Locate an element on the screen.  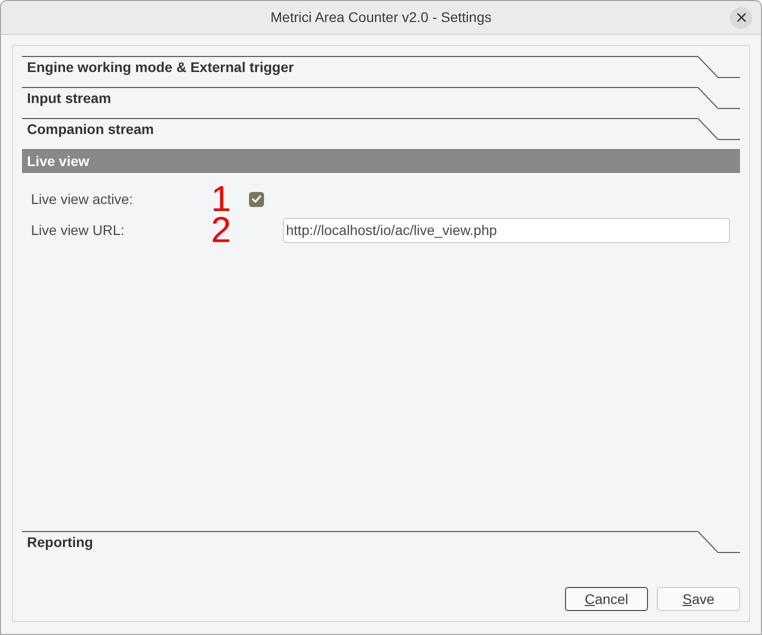
window-title: Metrici Area Counter v2.0 - Settings is located at coordinates (381, 17).